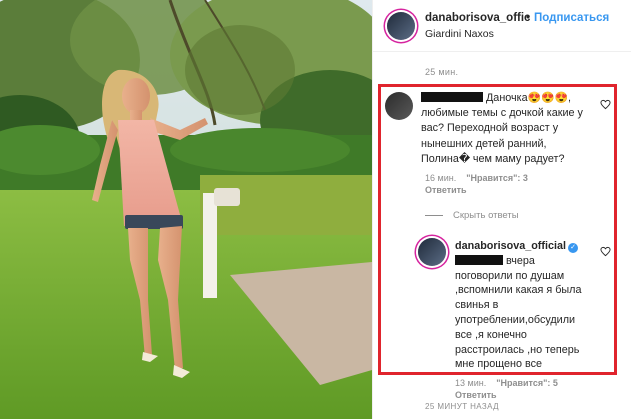 The width and height of the screenshot is (631, 419). Describe the element at coordinates (441, 178) in the screenshot. I see `comment-time: 16 мин.` at that location.